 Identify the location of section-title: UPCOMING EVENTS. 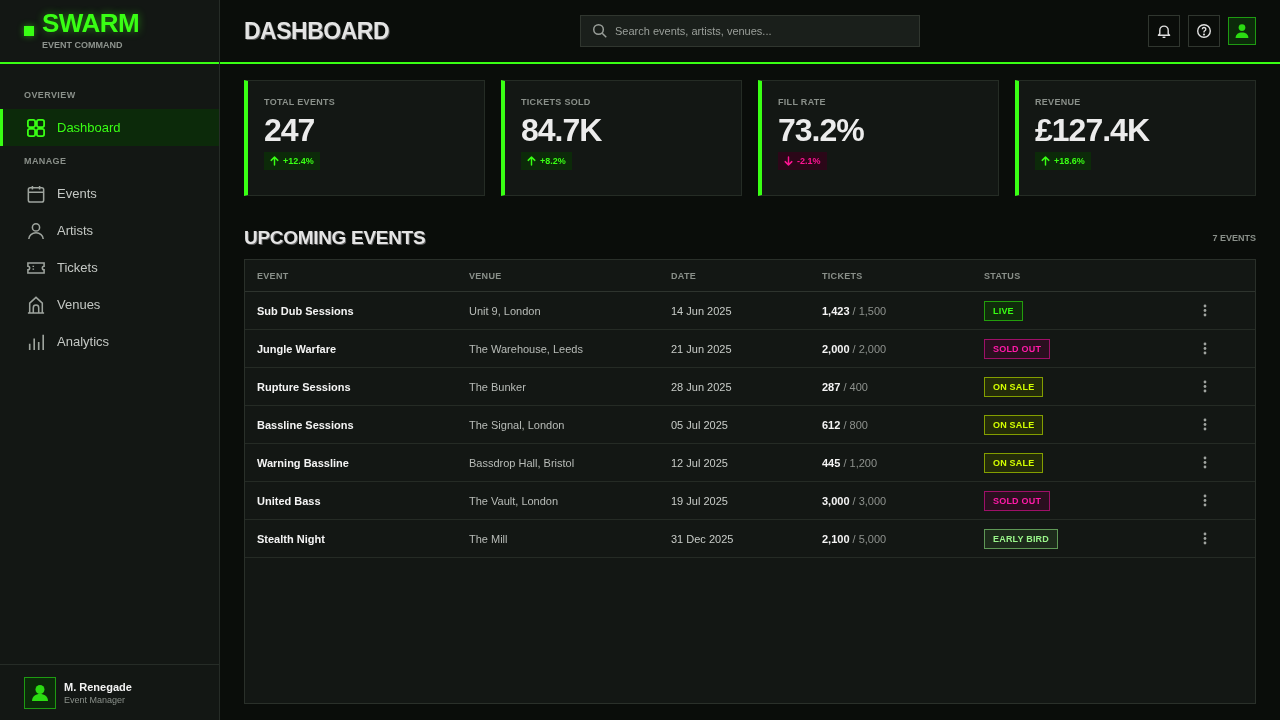
(335, 238).